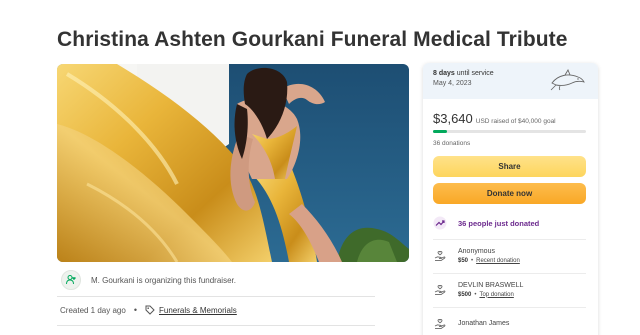 This screenshot has width=640, height=335. What do you see at coordinates (496, 295) in the screenshot?
I see `top-donation-link: Top donation` at bounding box center [496, 295].